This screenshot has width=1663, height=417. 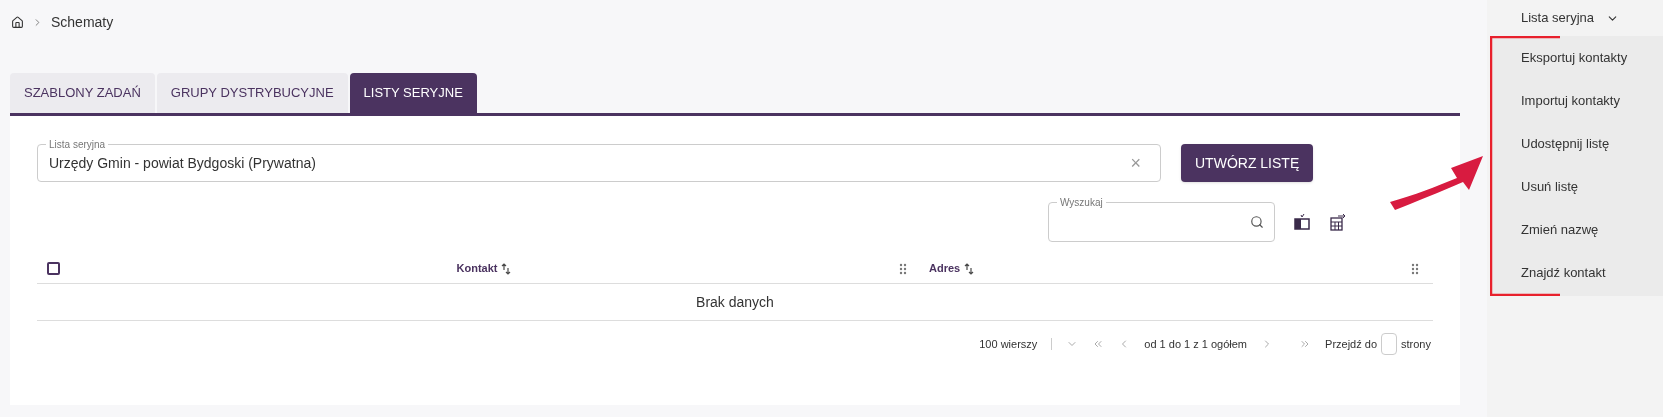 What do you see at coordinates (53, 268) in the screenshot?
I see `checkbox` at bounding box center [53, 268].